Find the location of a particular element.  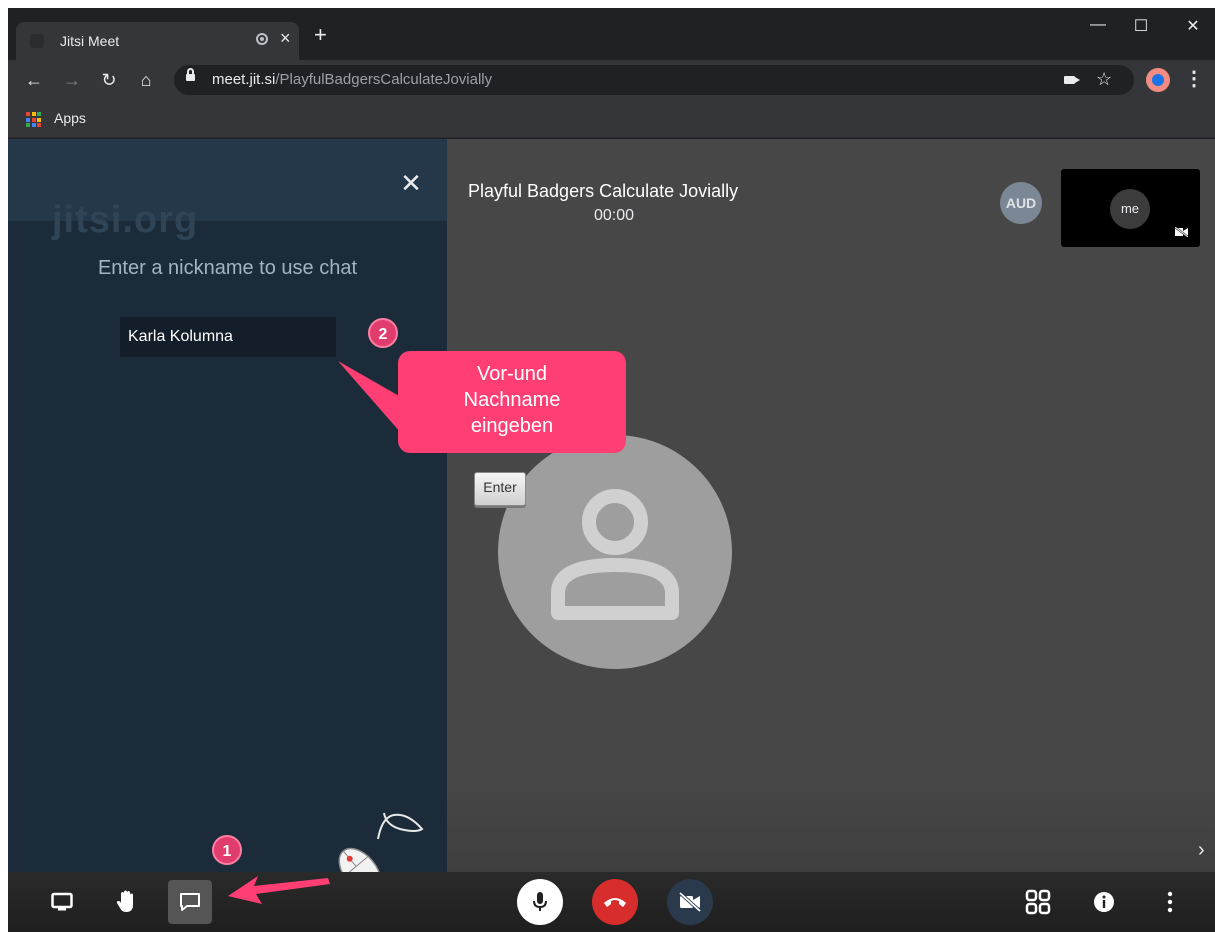

bookmark-star-icon: ☆ is located at coordinates (1104, 79).